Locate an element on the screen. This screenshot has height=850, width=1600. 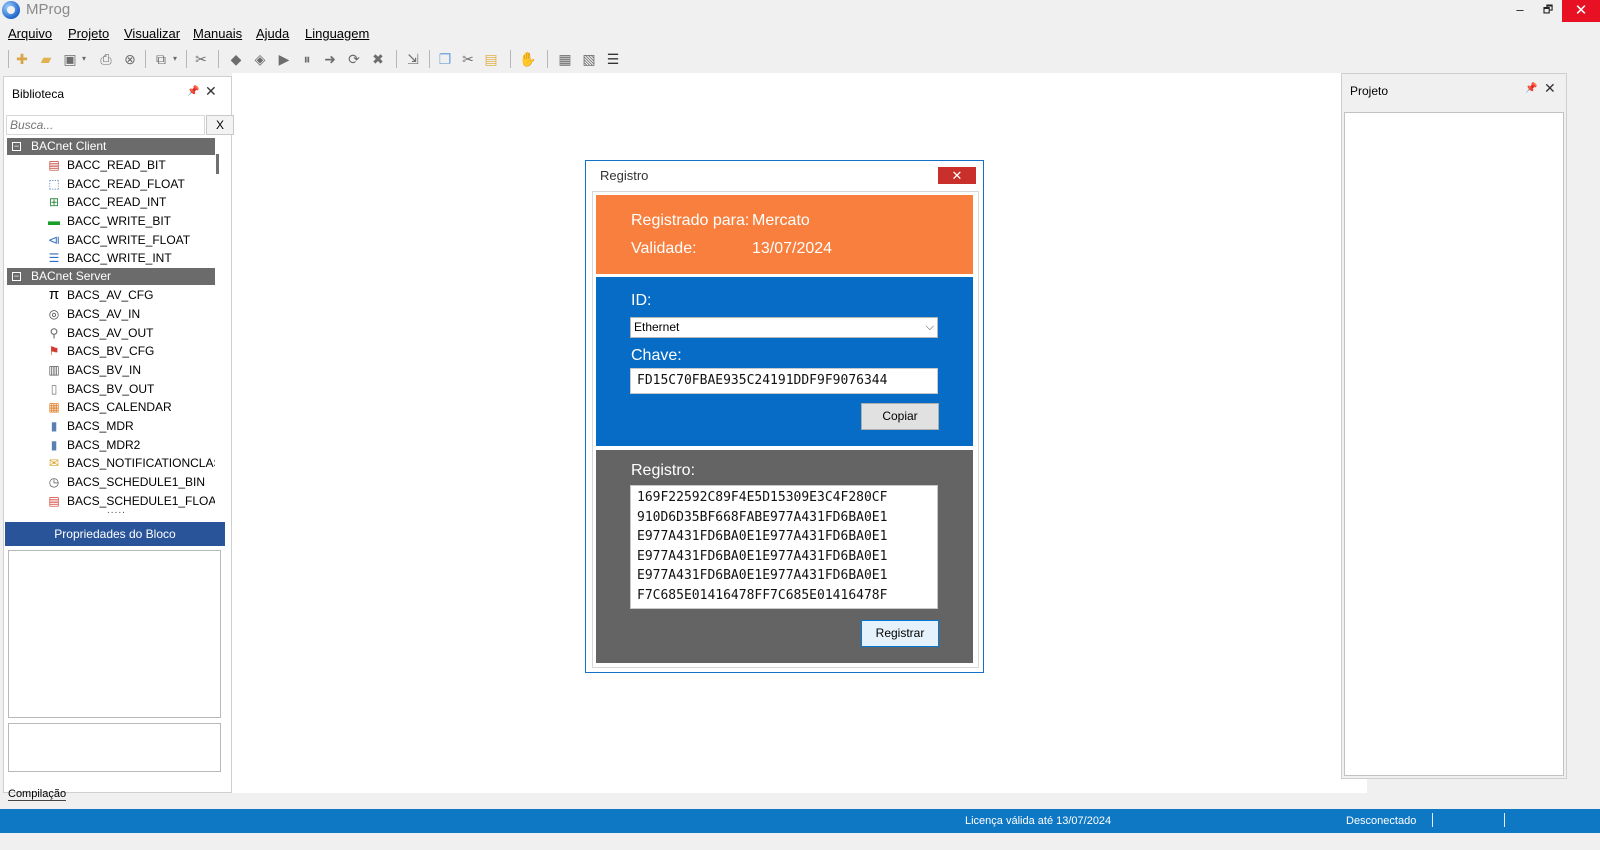
minimize-button: – is located at coordinates (1520, 11).